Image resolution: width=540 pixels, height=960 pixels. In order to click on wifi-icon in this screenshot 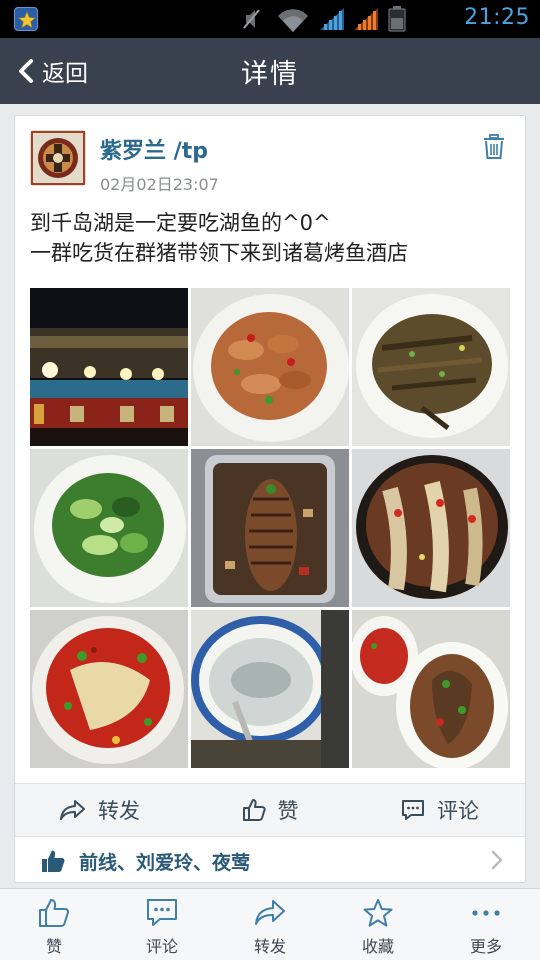, I will do `click(293, 20)`.